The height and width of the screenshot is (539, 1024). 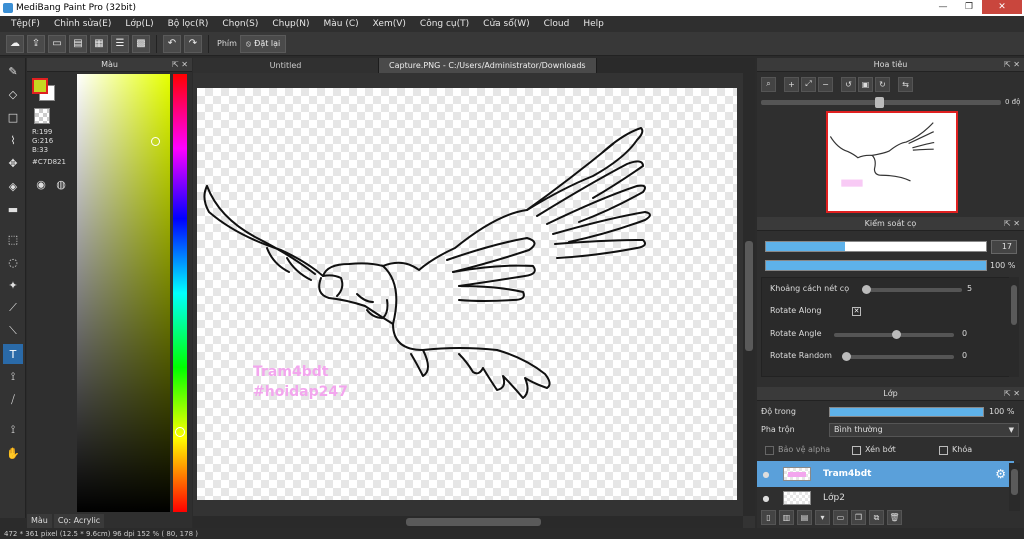 What do you see at coordinates (1004, 247) in the screenshot?
I see `brush-size-value: 17` at bounding box center [1004, 247].